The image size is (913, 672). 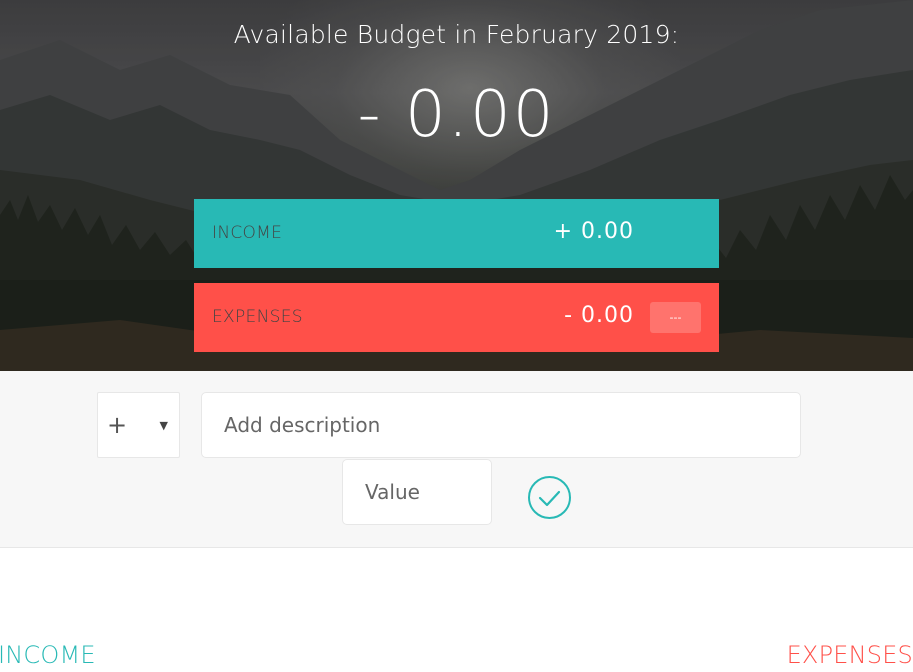 What do you see at coordinates (247, 233) in the screenshot?
I see `income-summary-label: INCOME` at bounding box center [247, 233].